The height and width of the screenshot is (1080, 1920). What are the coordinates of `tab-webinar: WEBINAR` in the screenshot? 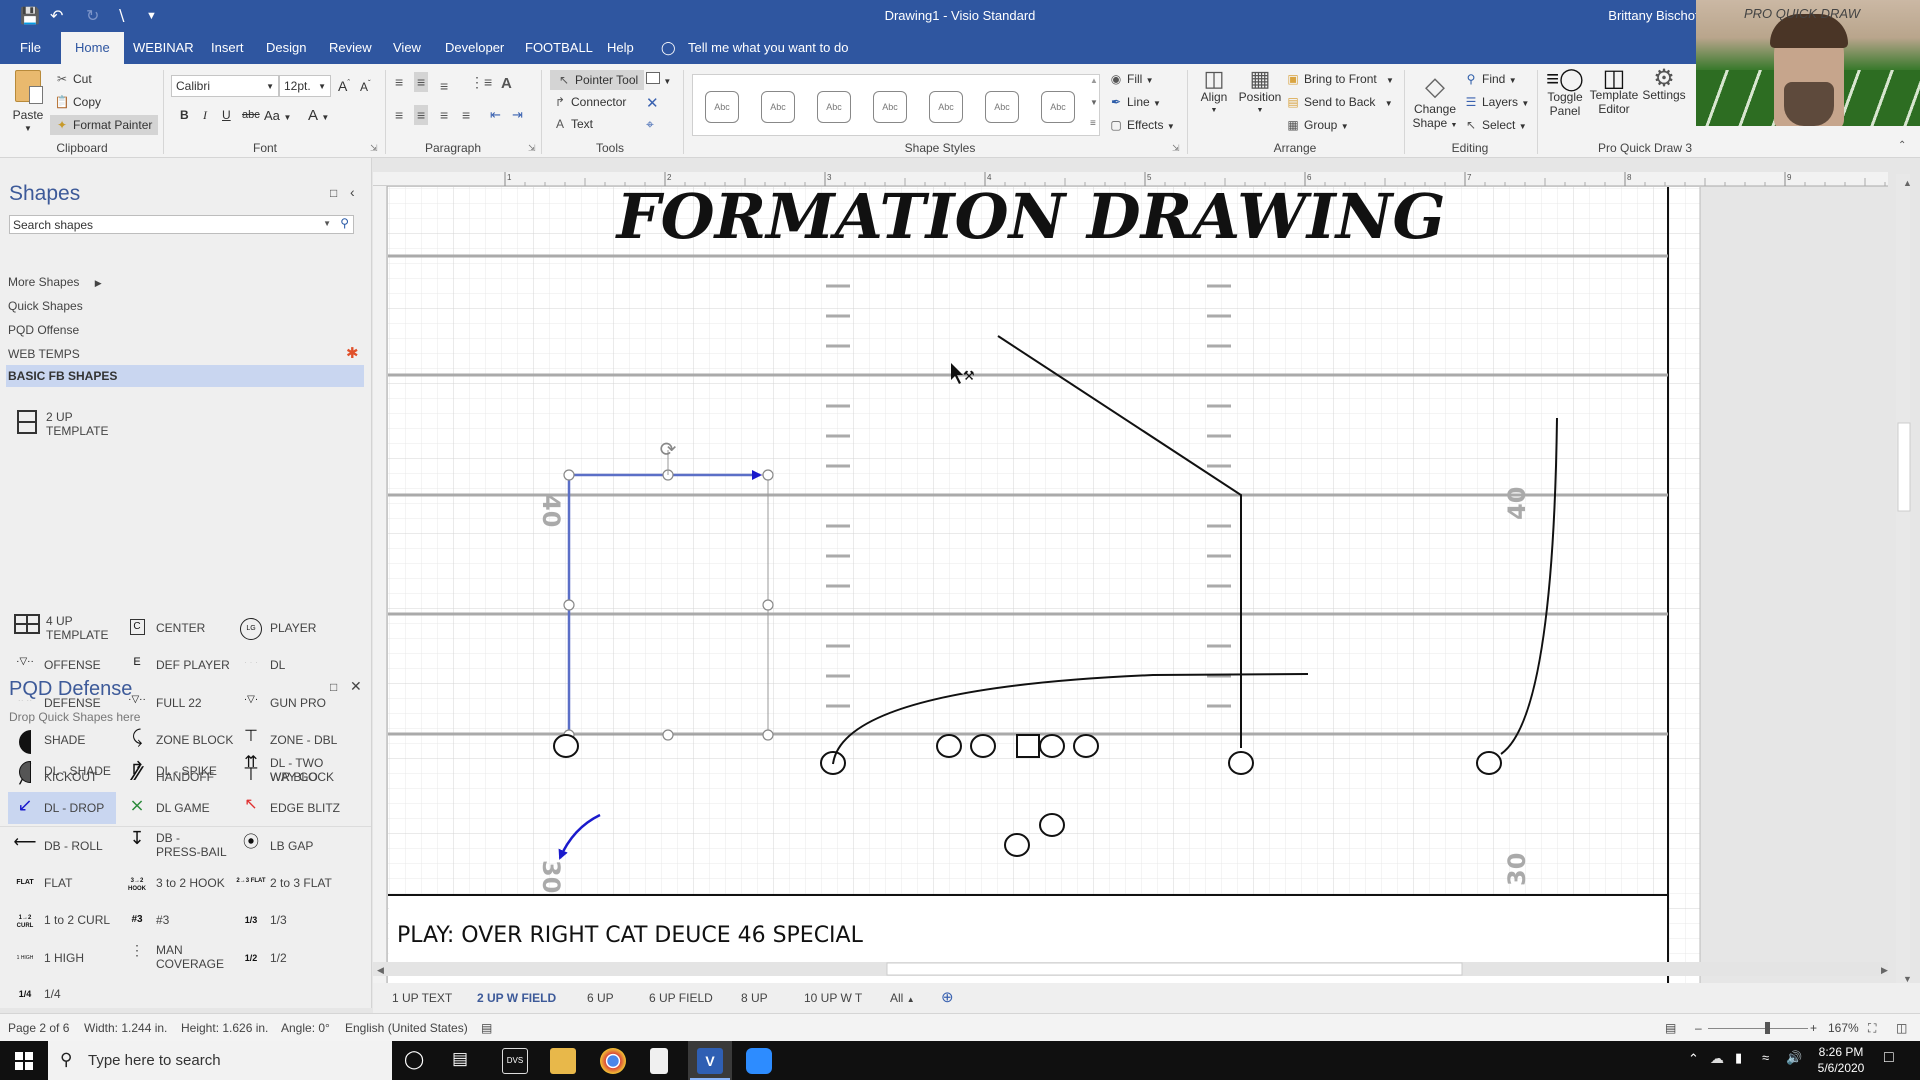 It's located at (163, 47).